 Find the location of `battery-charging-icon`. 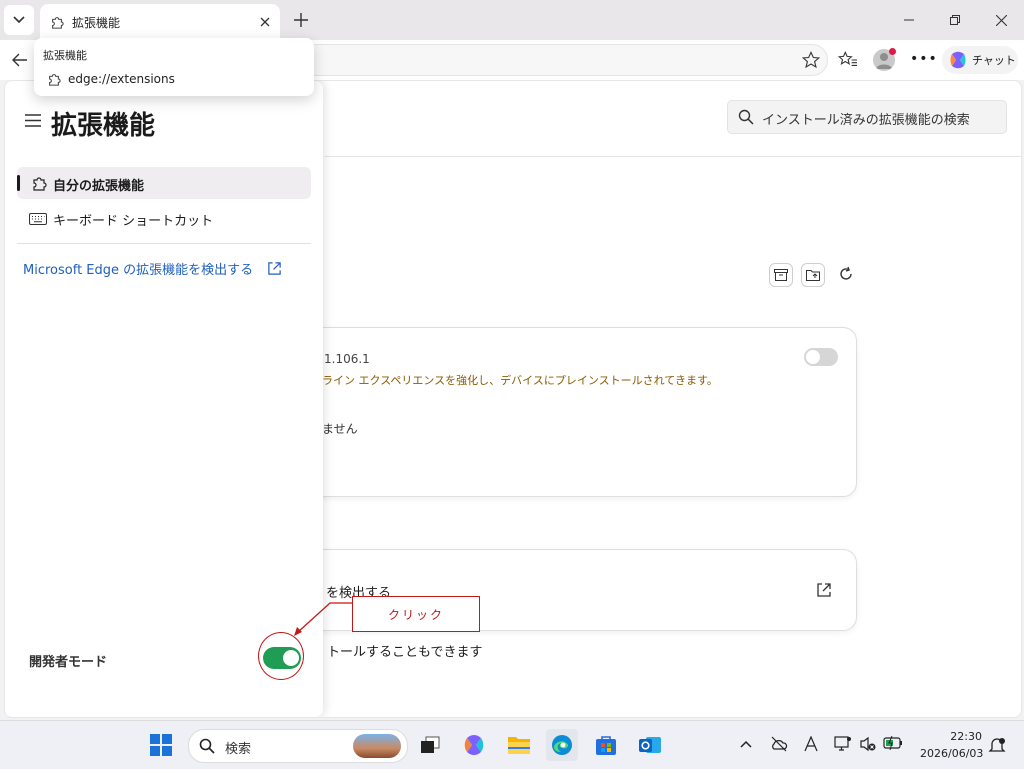

battery-charging-icon is located at coordinates (893, 743).